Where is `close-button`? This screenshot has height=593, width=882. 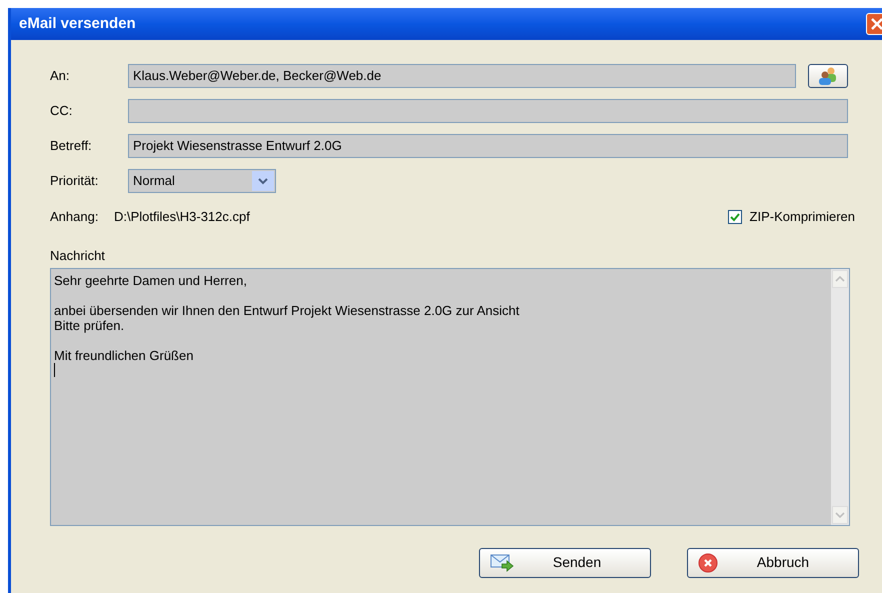 close-button is located at coordinates (874, 24).